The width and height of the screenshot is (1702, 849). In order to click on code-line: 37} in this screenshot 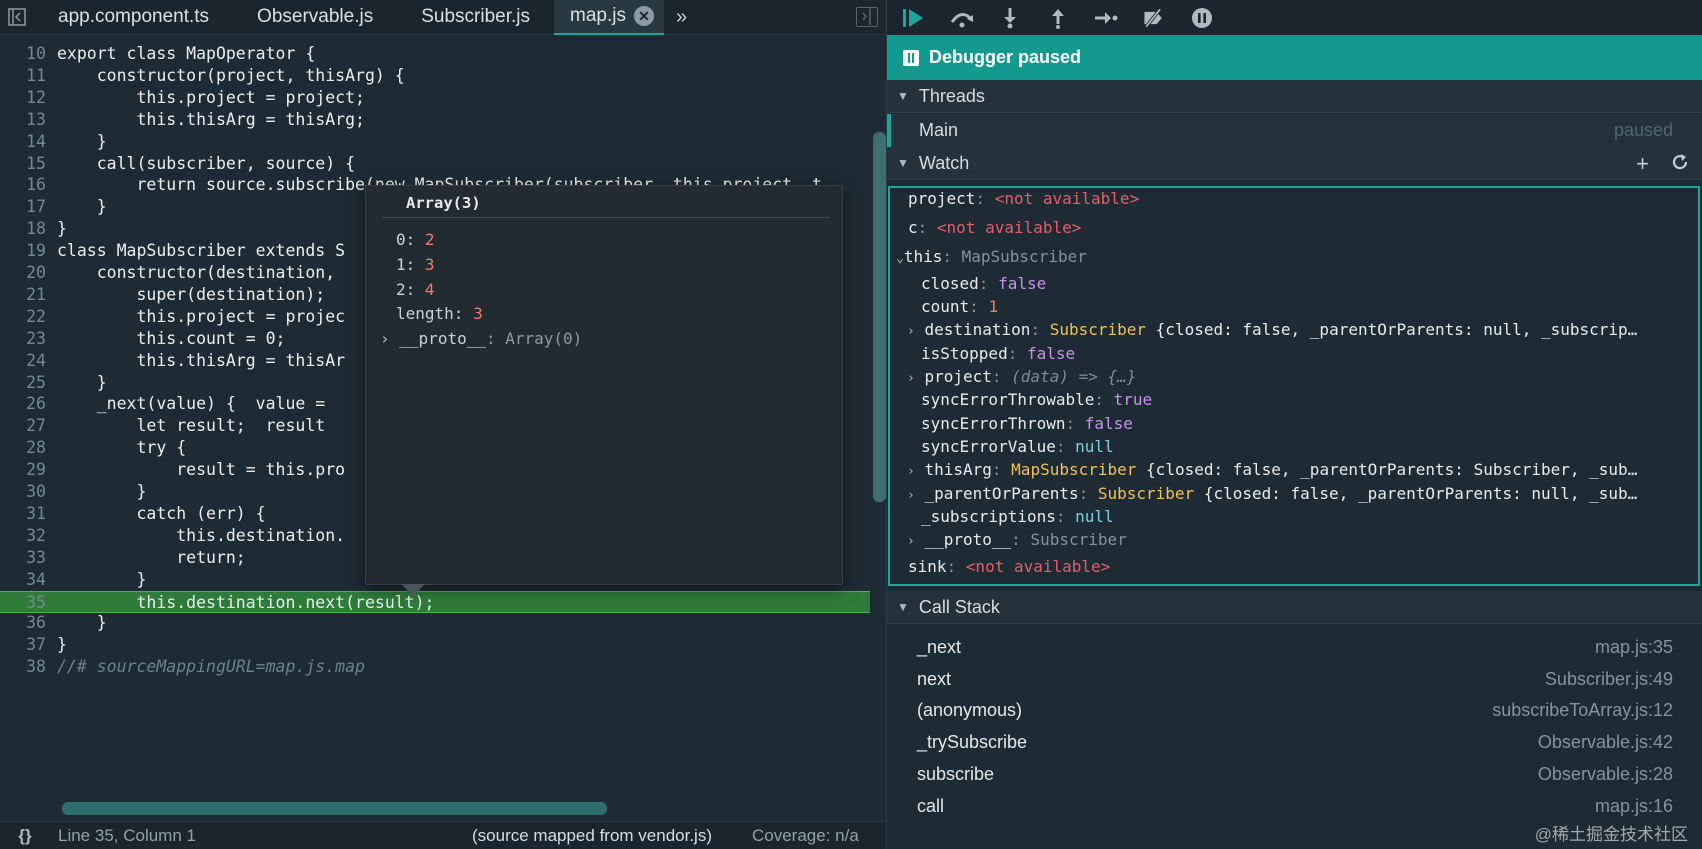, I will do `click(435, 645)`.